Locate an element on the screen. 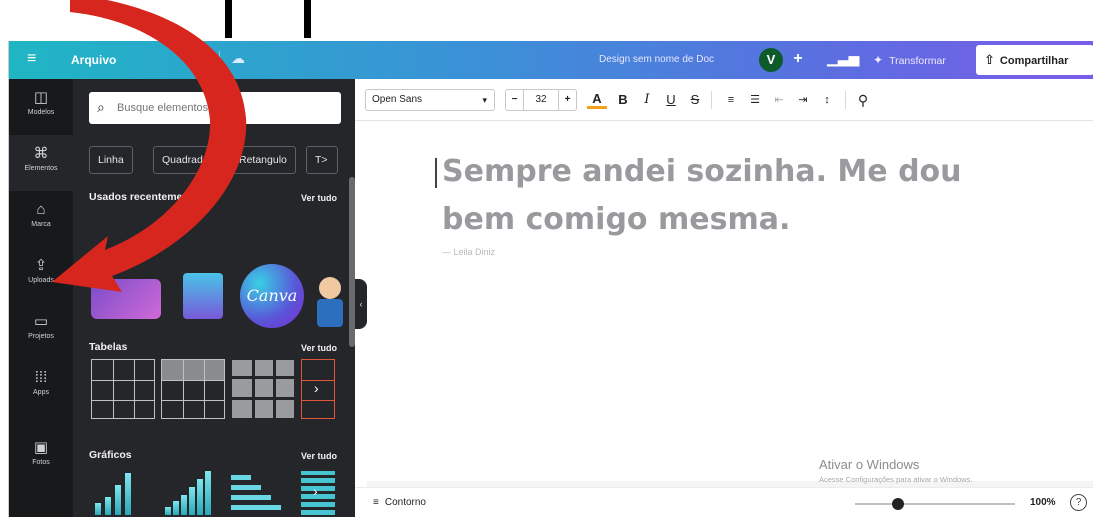  character-body is located at coordinates (330, 313).